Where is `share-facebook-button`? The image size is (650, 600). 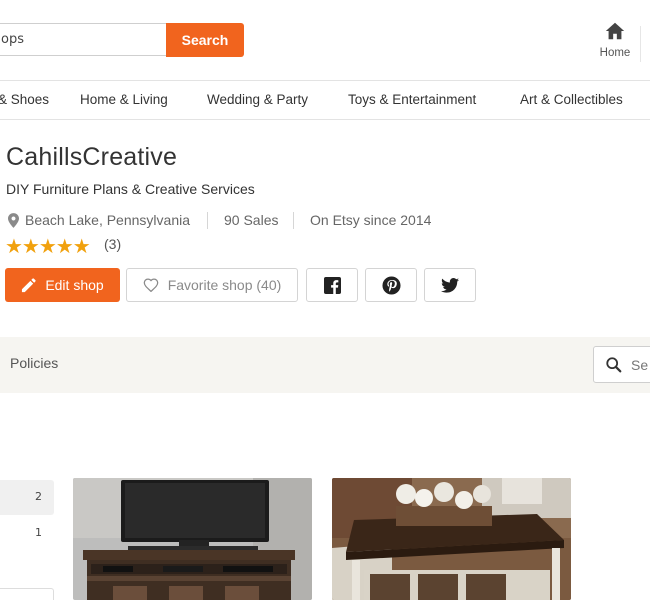
share-facebook-button is located at coordinates (332, 285).